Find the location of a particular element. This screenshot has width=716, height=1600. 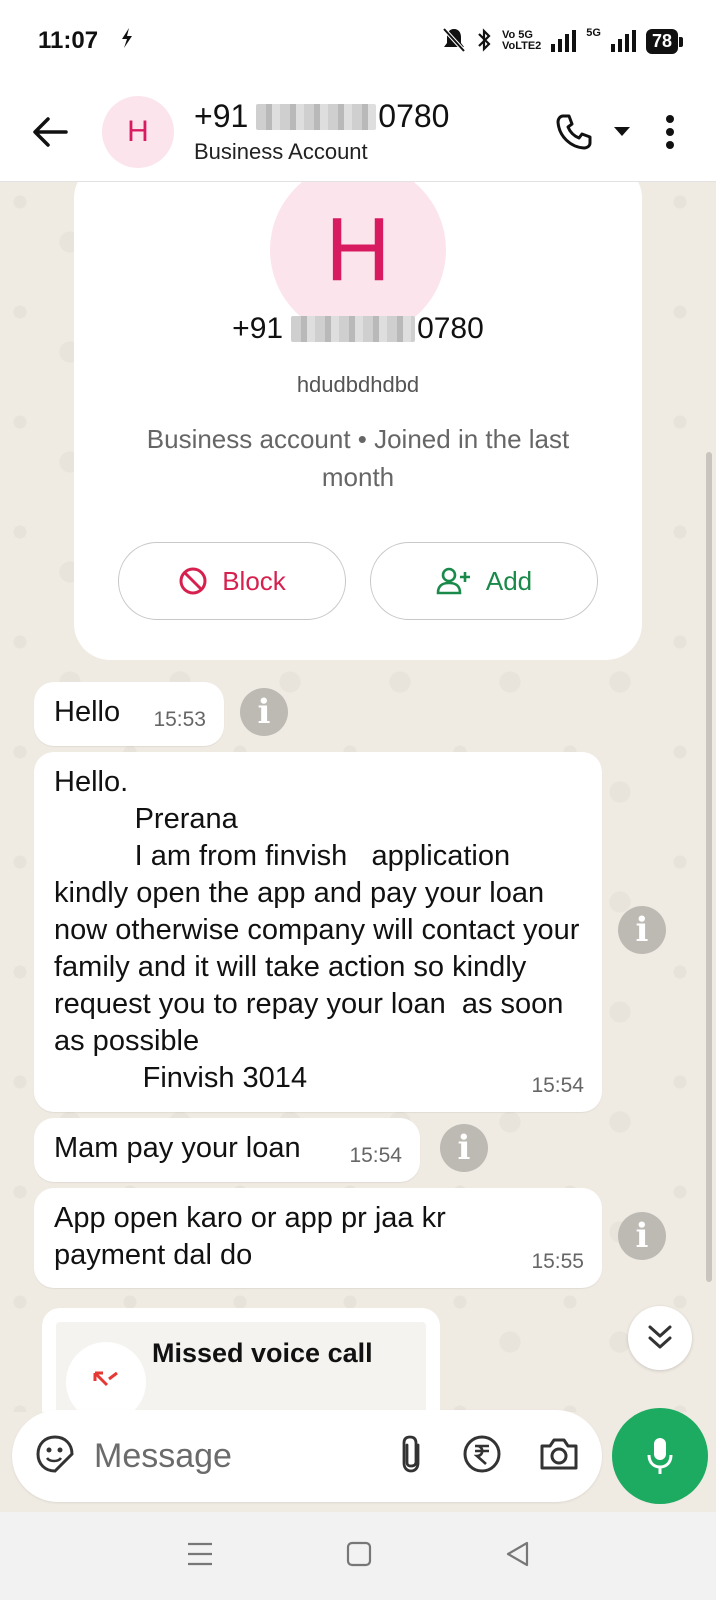

nav-back-icon is located at coordinates (517, 1556).